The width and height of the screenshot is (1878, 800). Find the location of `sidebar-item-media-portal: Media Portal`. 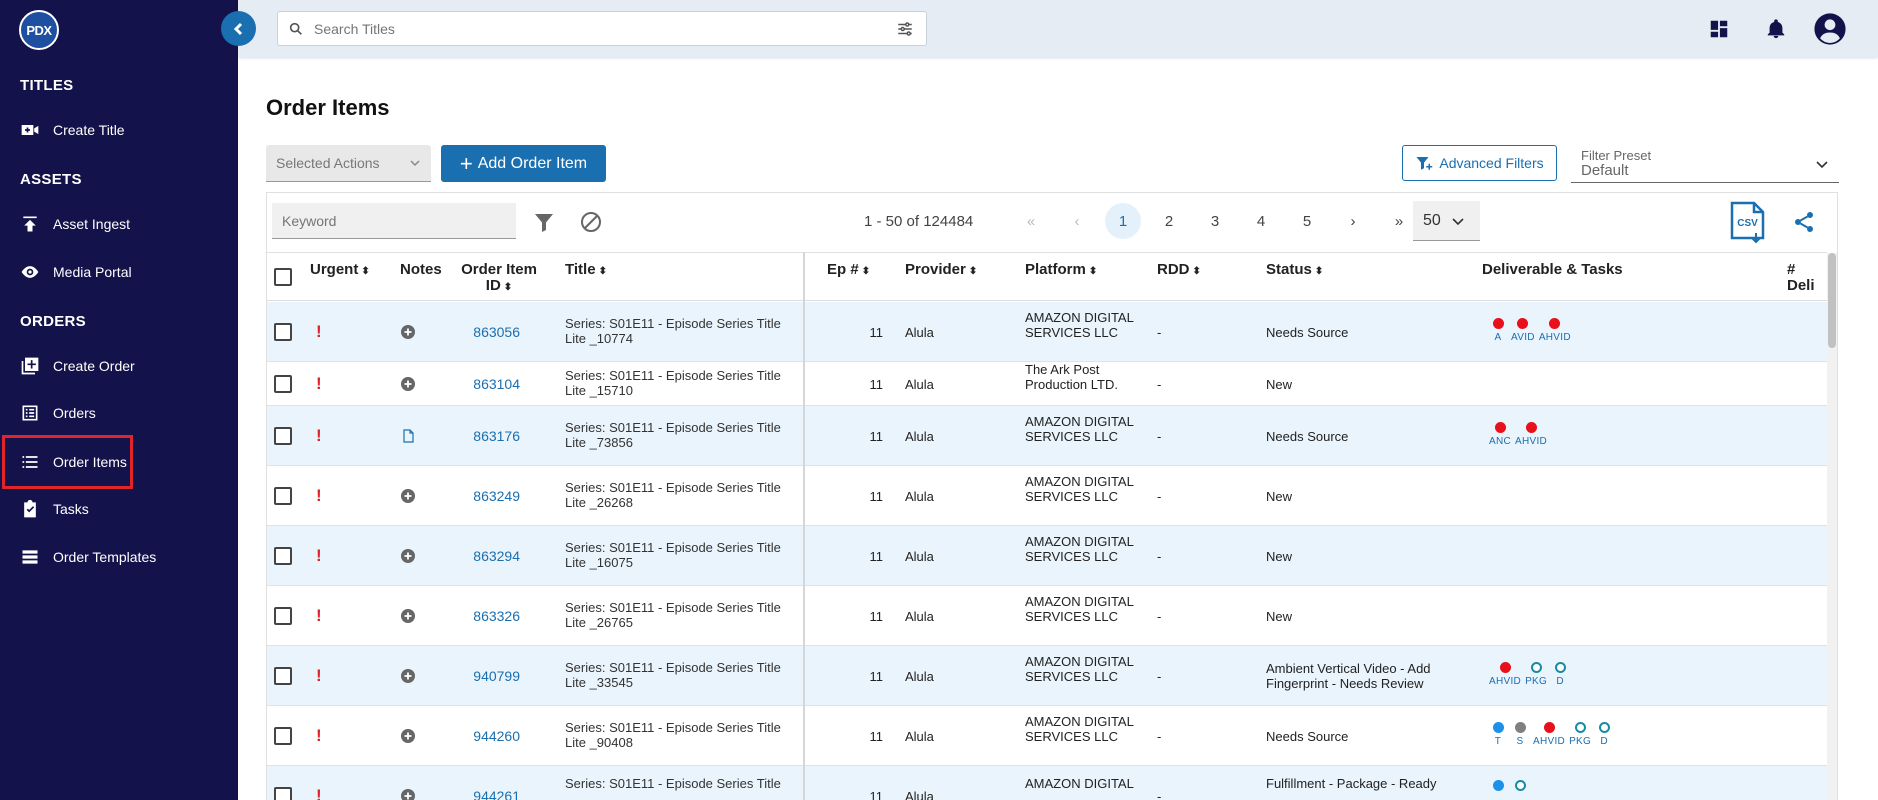

sidebar-item-media-portal: Media Portal is located at coordinates (118, 272).